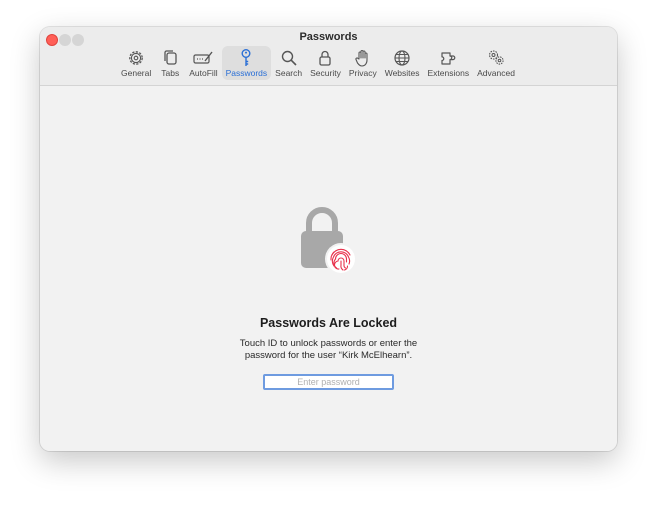 Image resolution: width=657 pixels, height=505 pixels. What do you see at coordinates (448, 73) in the screenshot?
I see `tab-extensions-label: Extensions` at bounding box center [448, 73].